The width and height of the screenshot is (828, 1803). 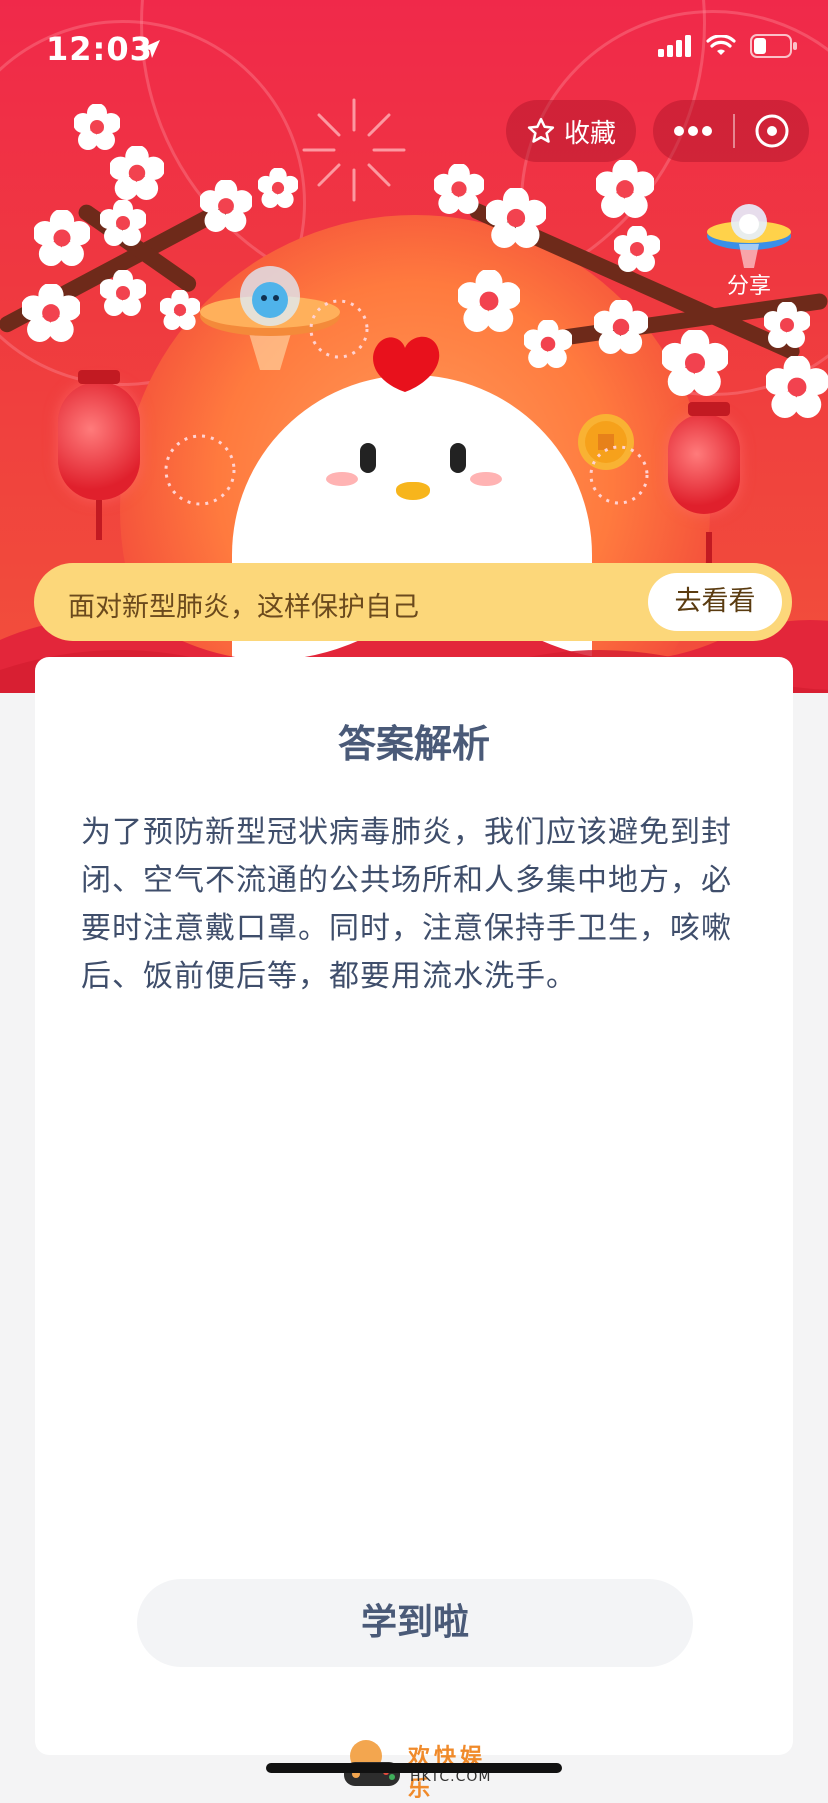 What do you see at coordinates (413, 491) in the screenshot?
I see `chick-beak` at bounding box center [413, 491].